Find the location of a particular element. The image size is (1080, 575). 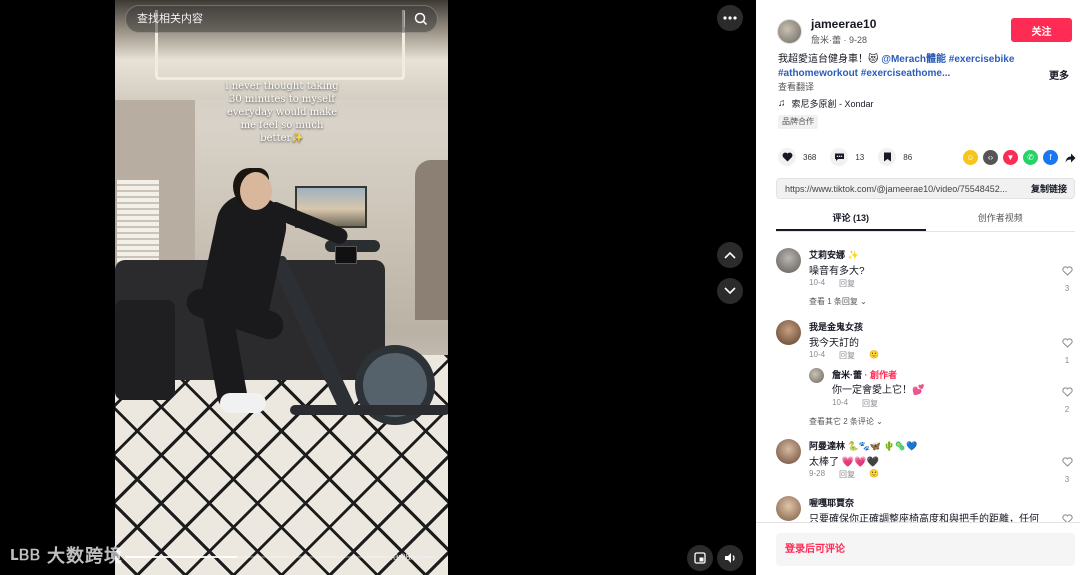

search-icon is located at coordinates (421, 19).